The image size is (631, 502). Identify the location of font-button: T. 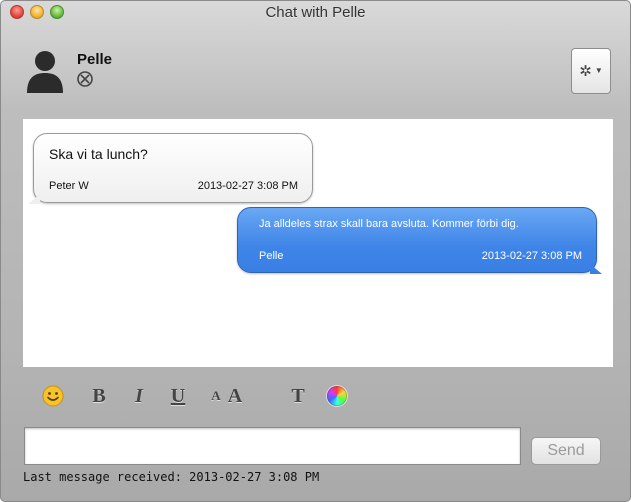
(298, 396).